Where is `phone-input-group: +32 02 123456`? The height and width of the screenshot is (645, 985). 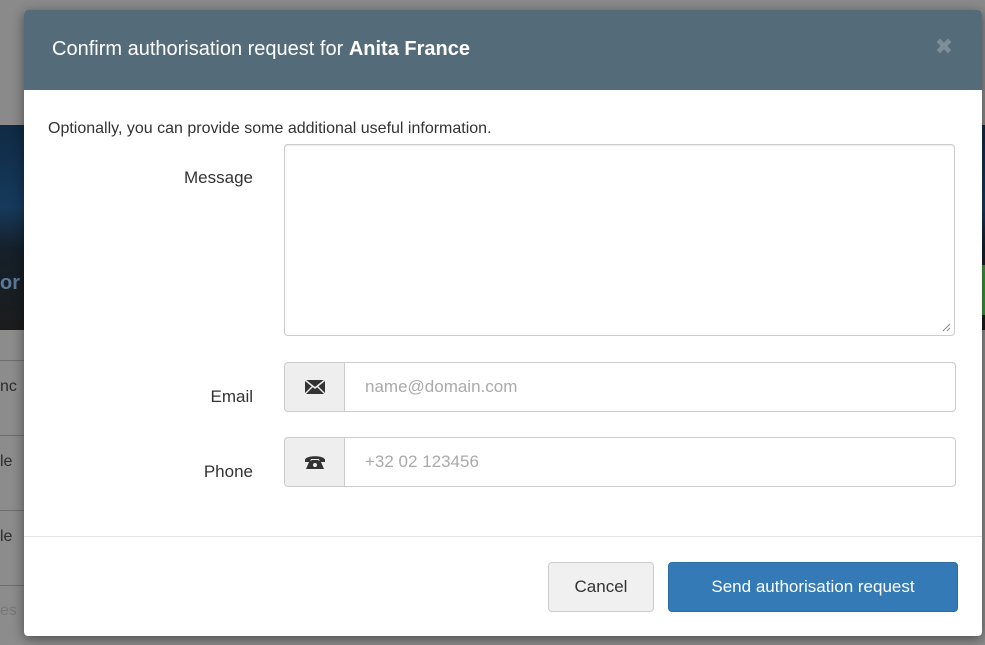 phone-input-group: +32 02 123456 is located at coordinates (620, 462).